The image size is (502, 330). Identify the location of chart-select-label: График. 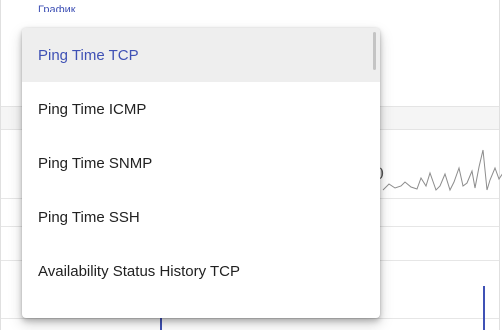
(57, 8).